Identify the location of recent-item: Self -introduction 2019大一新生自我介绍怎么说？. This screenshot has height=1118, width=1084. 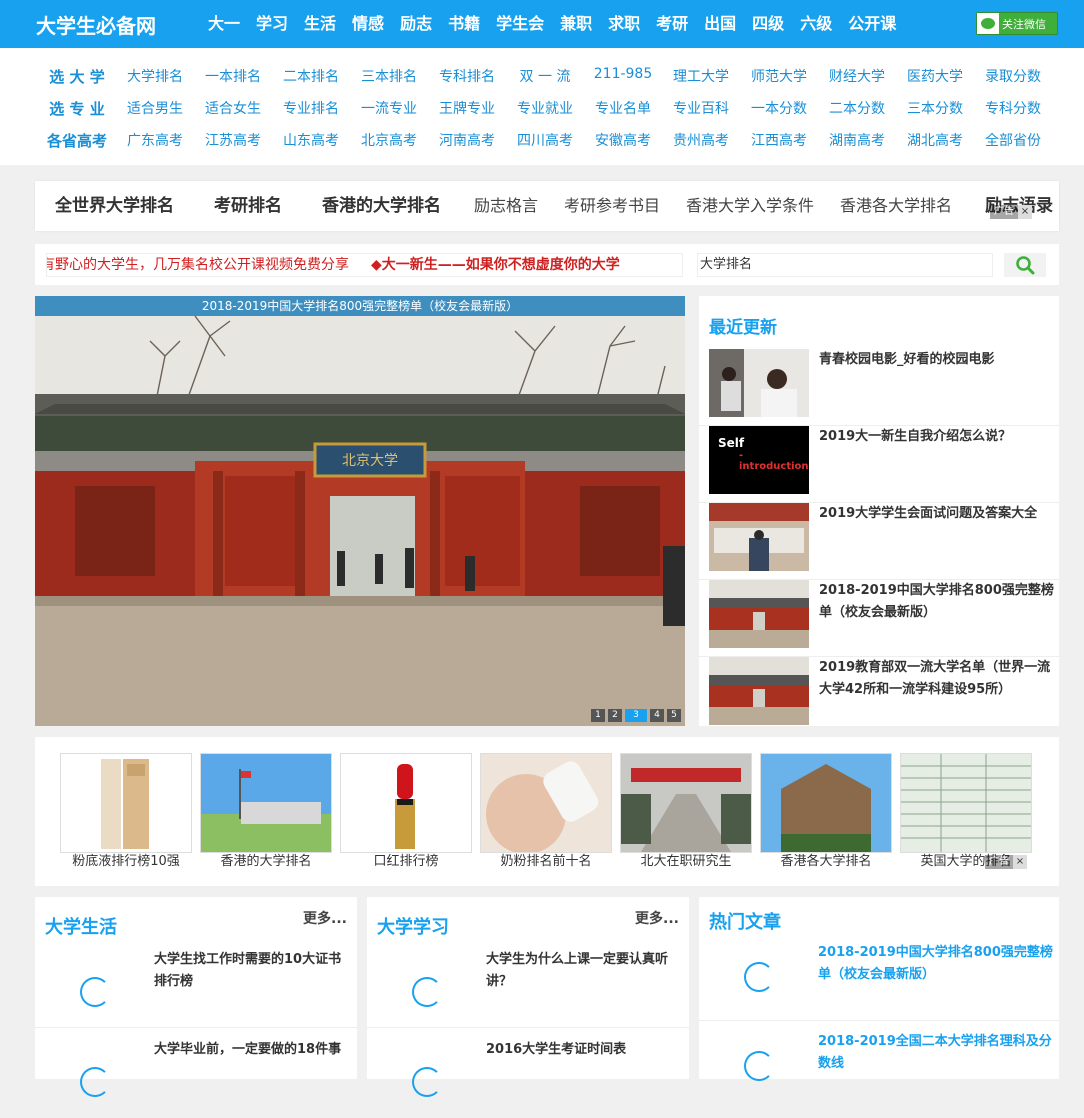
(879, 464).